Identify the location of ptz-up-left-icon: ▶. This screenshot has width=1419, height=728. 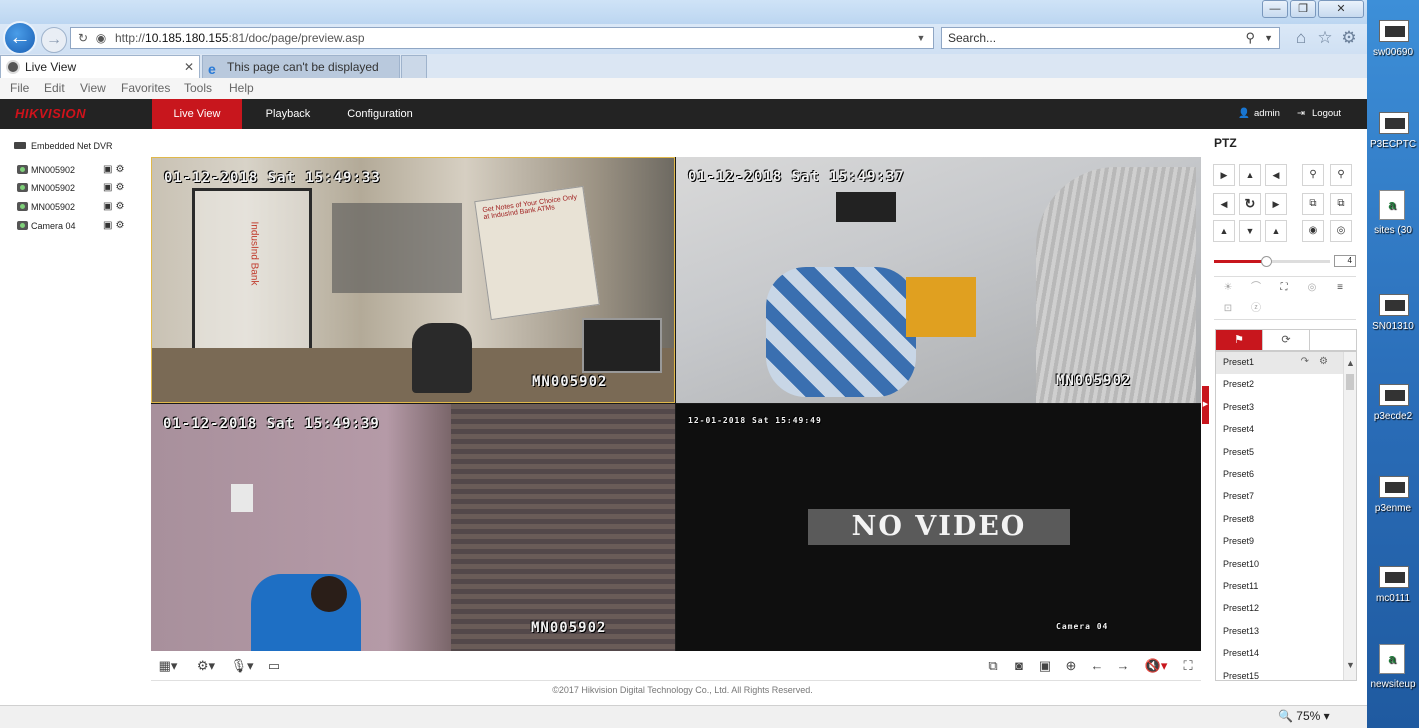
(1224, 175).